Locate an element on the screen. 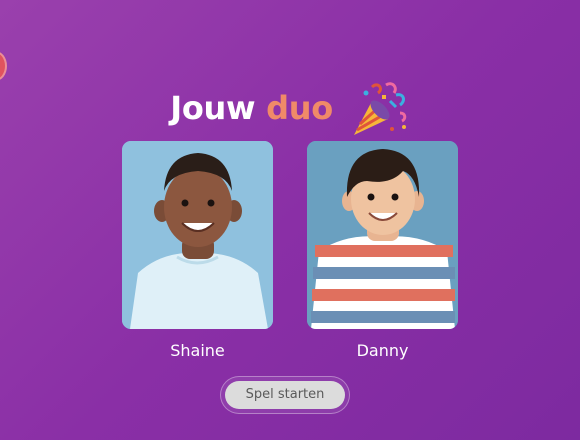  start-button-frame: Spel starten is located at coordinates (285, 395).